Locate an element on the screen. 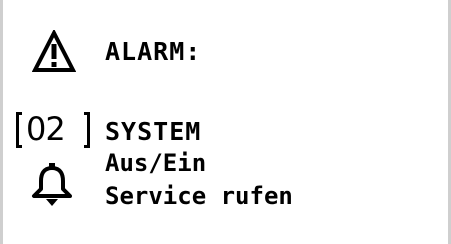 This screenshot has height=244, width=451. alarm-code: 02 is located at coordinates (53, 131).